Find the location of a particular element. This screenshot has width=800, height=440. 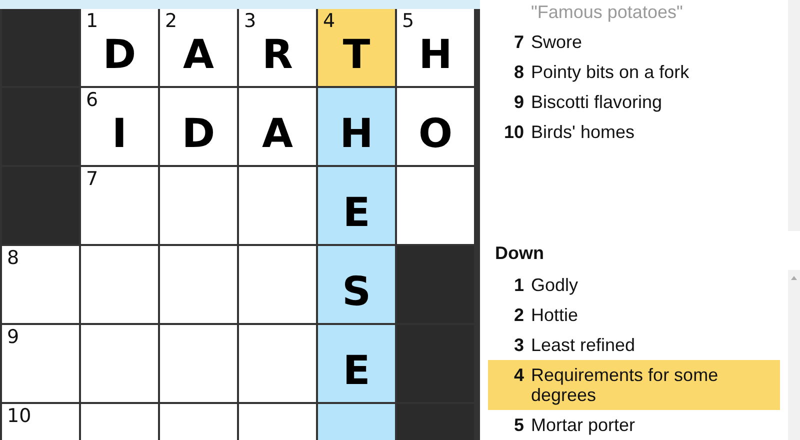

cell-letter: R is located at coordinates (277, 55).